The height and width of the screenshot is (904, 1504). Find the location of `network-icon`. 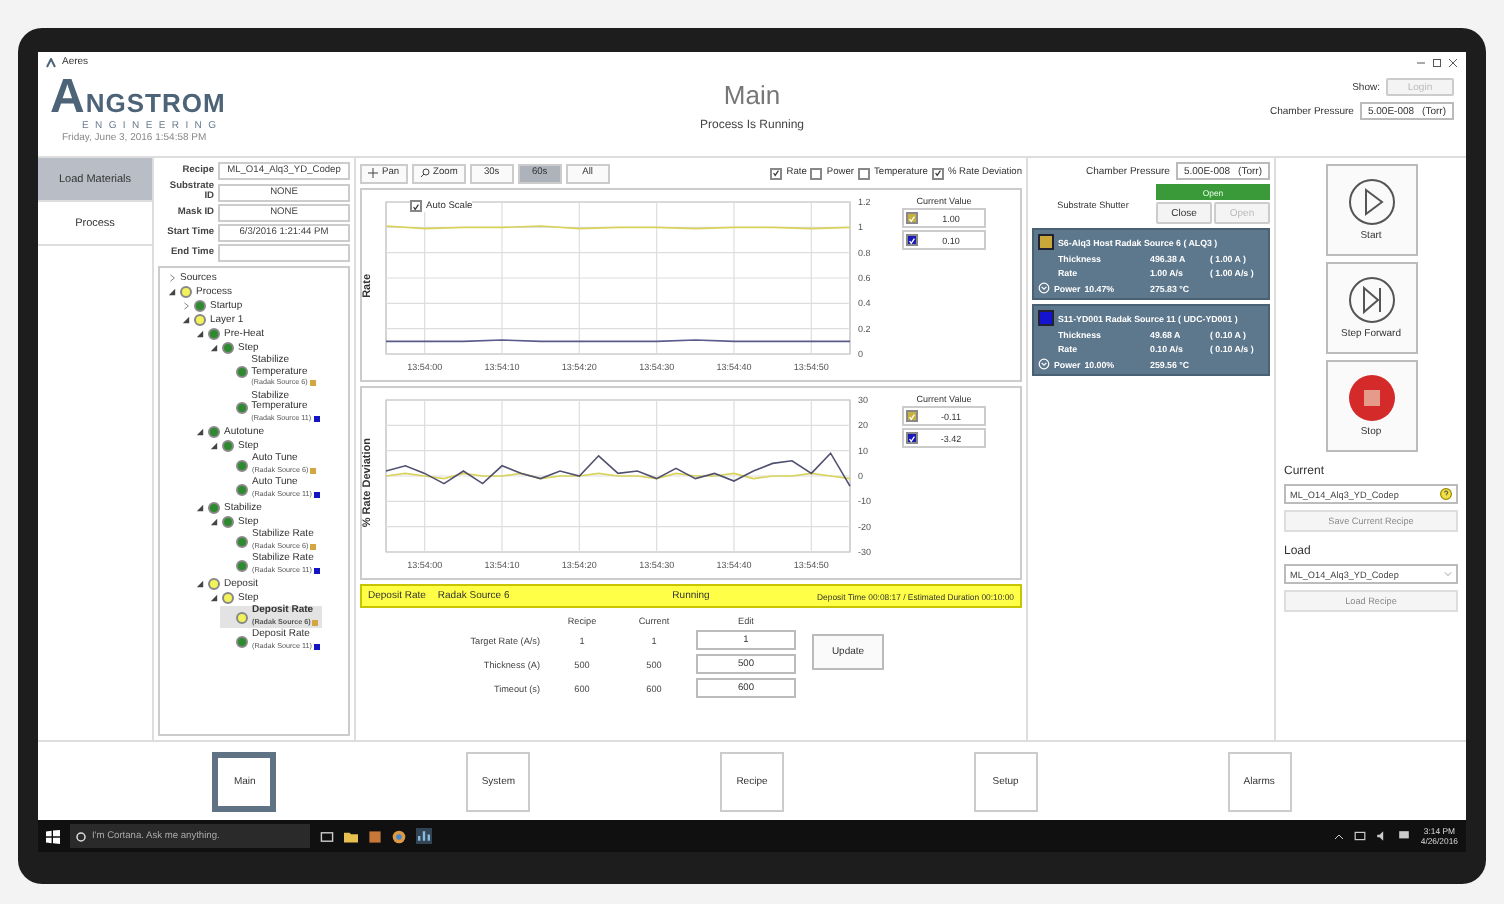

network-icon is located at coordinates (1360, 836).